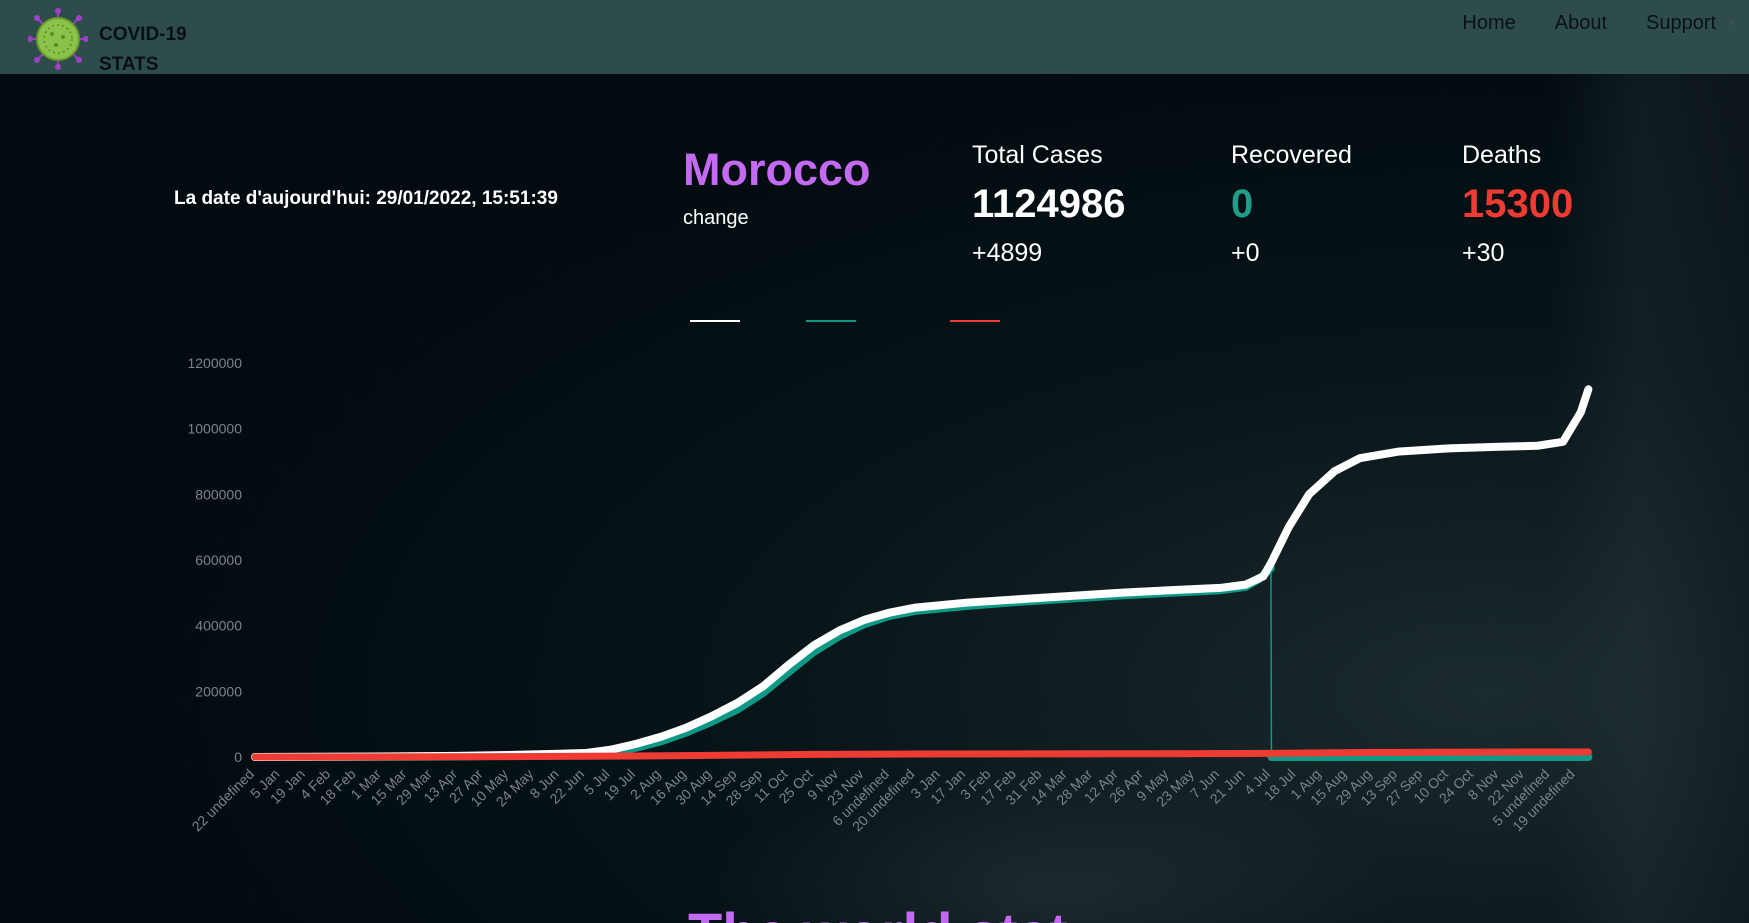 This screenshot has height=923, width=1749. What do you see at coordinates (218, 560) in the screenshot?
I see `y-tick-label: 600000` at bounding box center [218, 560].